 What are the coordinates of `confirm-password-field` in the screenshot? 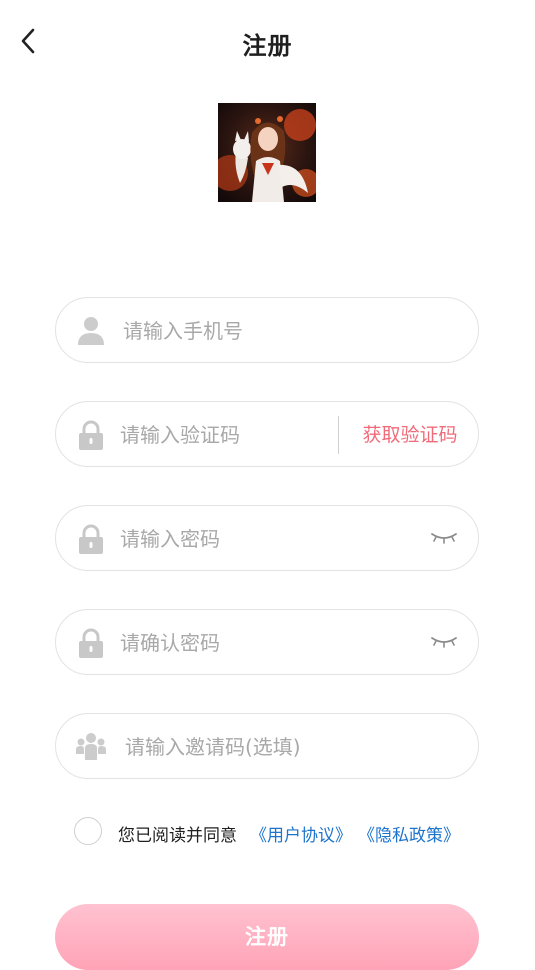 It's located at (267, 642).